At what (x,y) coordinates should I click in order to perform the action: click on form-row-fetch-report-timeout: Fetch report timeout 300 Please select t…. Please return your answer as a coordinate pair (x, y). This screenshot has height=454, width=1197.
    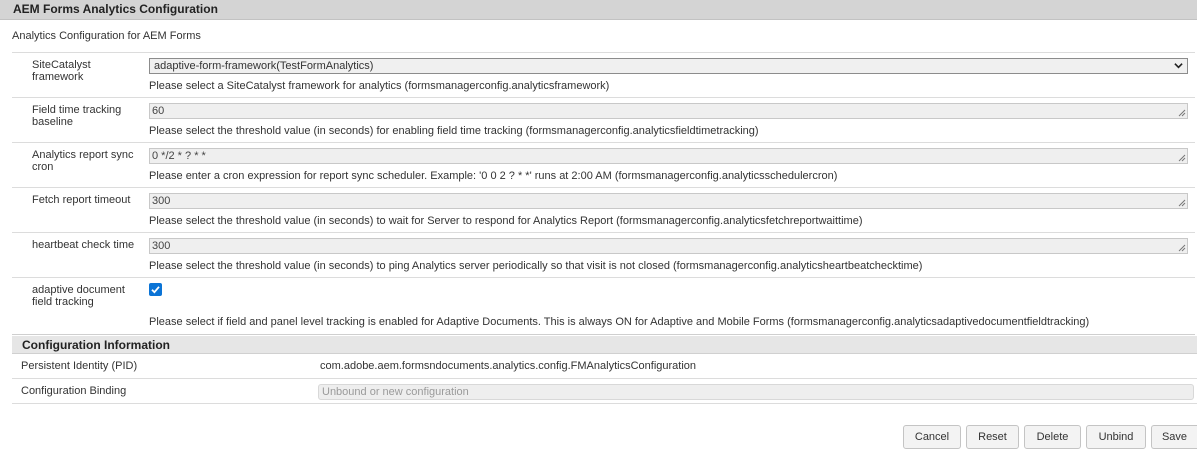
    Looking at the image, I should click on (603, 210).